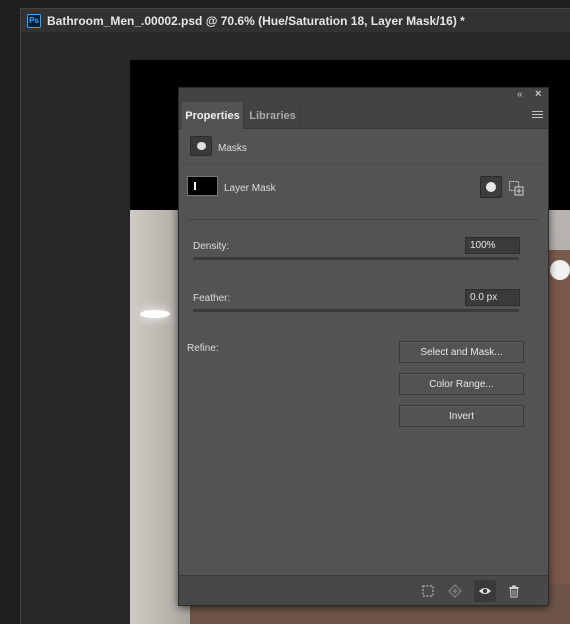 This screenshot has height=624, width=570. Describe the element at coordinates (203, 348) in the screenshot. I see `refine-label: Refine:` at that location.